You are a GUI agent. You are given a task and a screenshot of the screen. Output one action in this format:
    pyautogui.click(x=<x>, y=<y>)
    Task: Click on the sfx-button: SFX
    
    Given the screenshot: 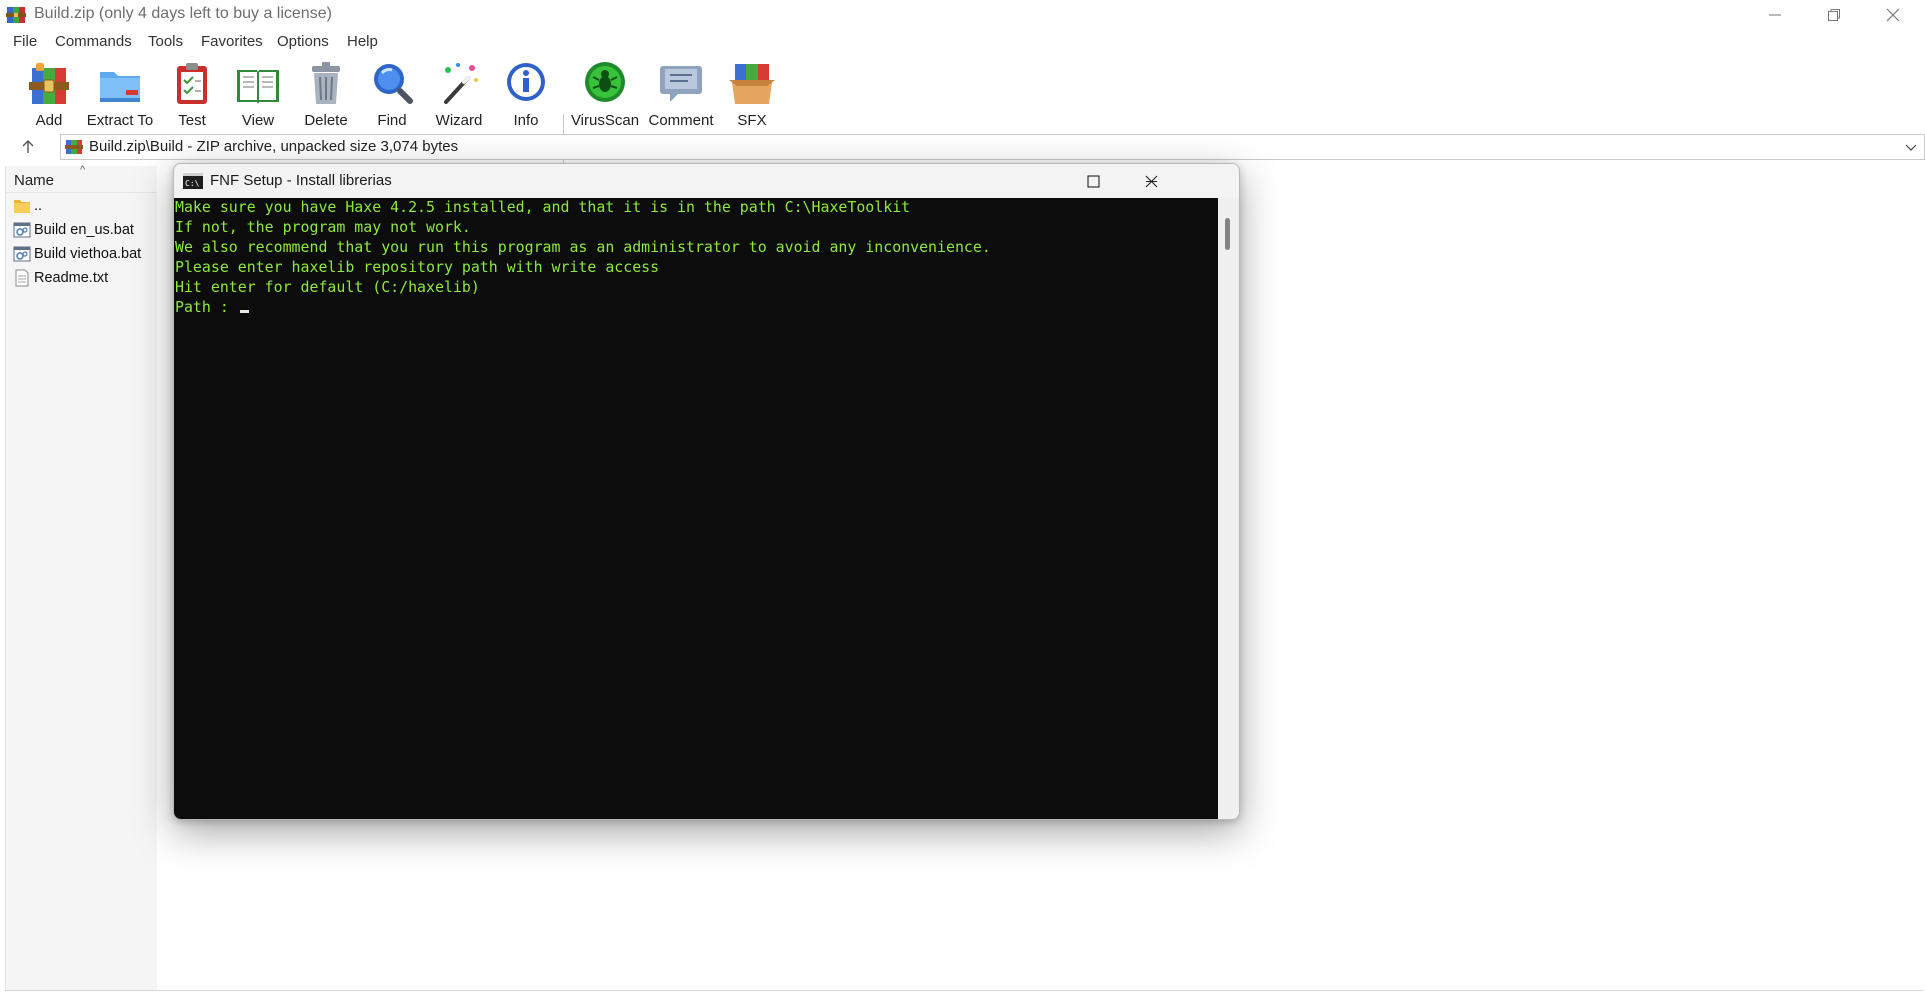 What is the action you would take?
    pyautogui.click(x=752, y=95)
    